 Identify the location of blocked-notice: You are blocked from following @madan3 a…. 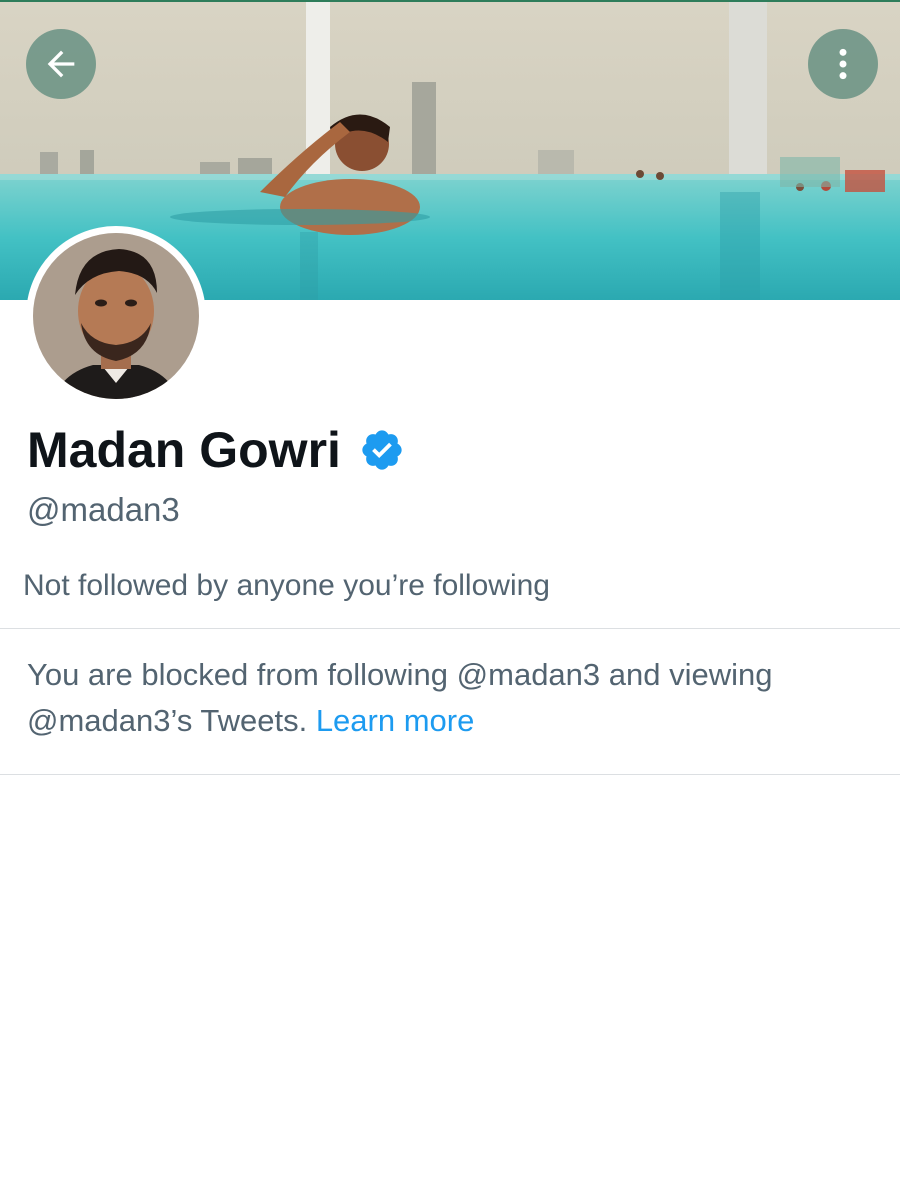
(452, 698).